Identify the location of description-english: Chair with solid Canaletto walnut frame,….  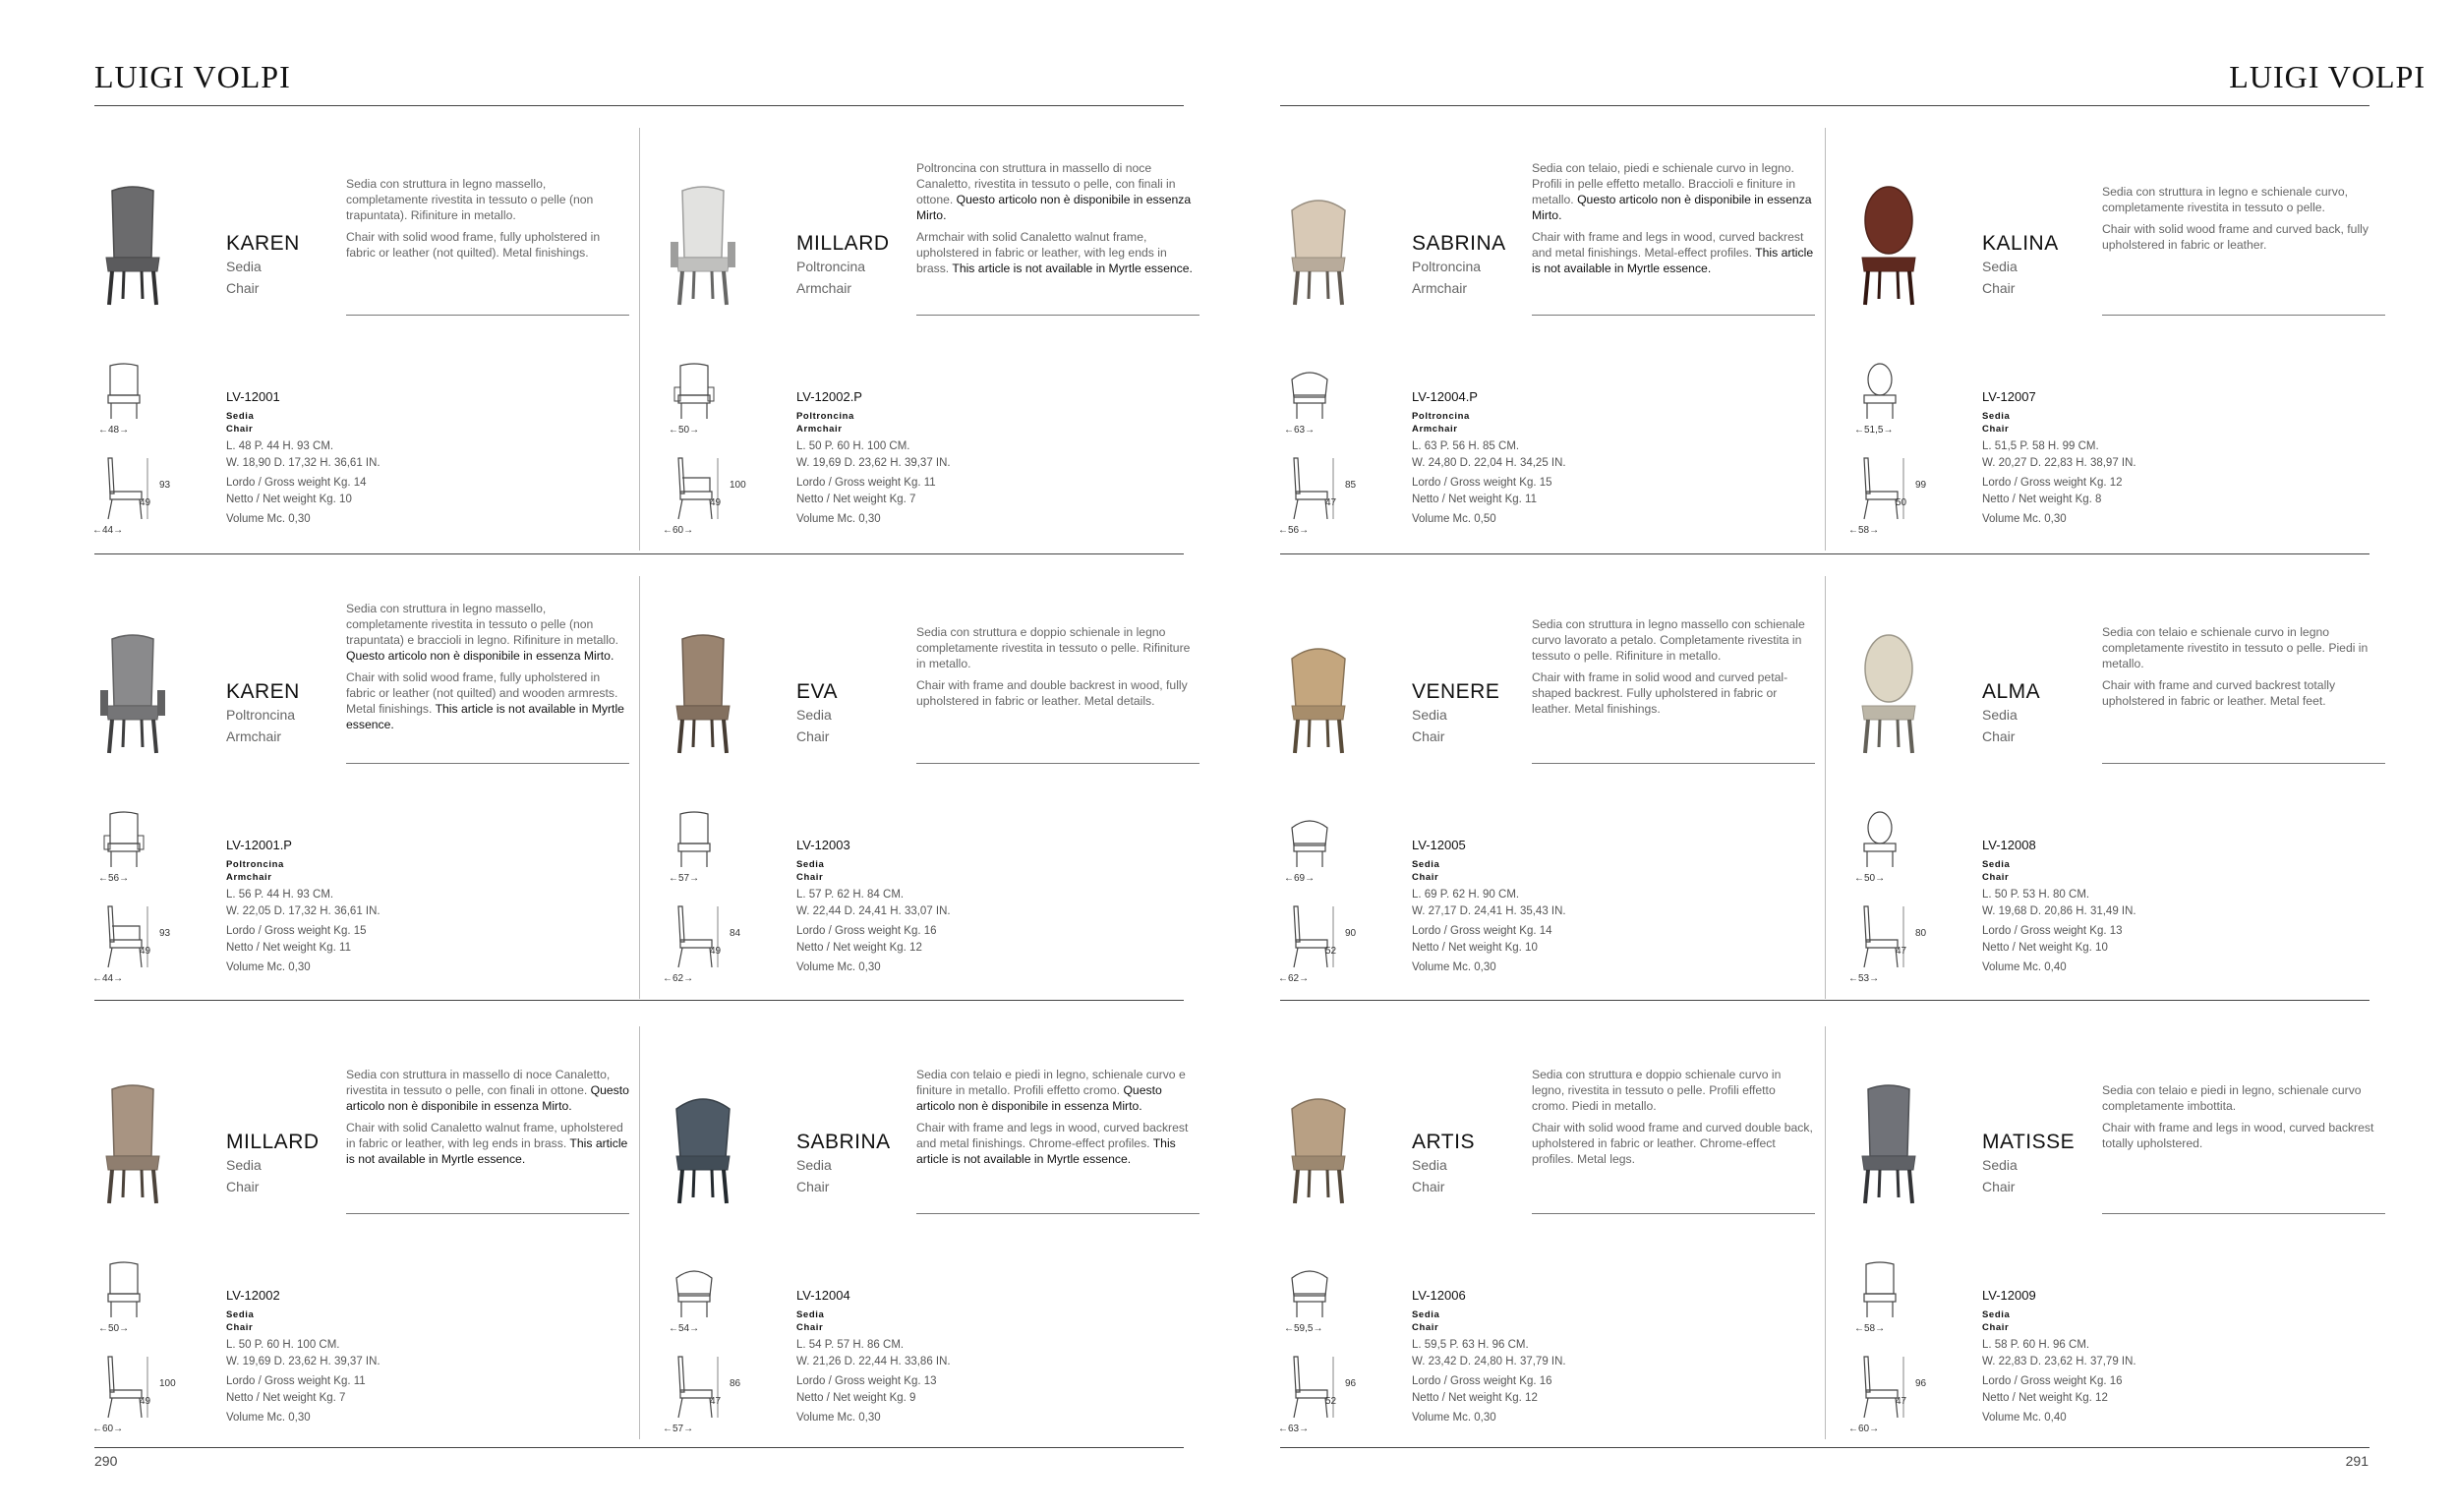
(487, 1143).